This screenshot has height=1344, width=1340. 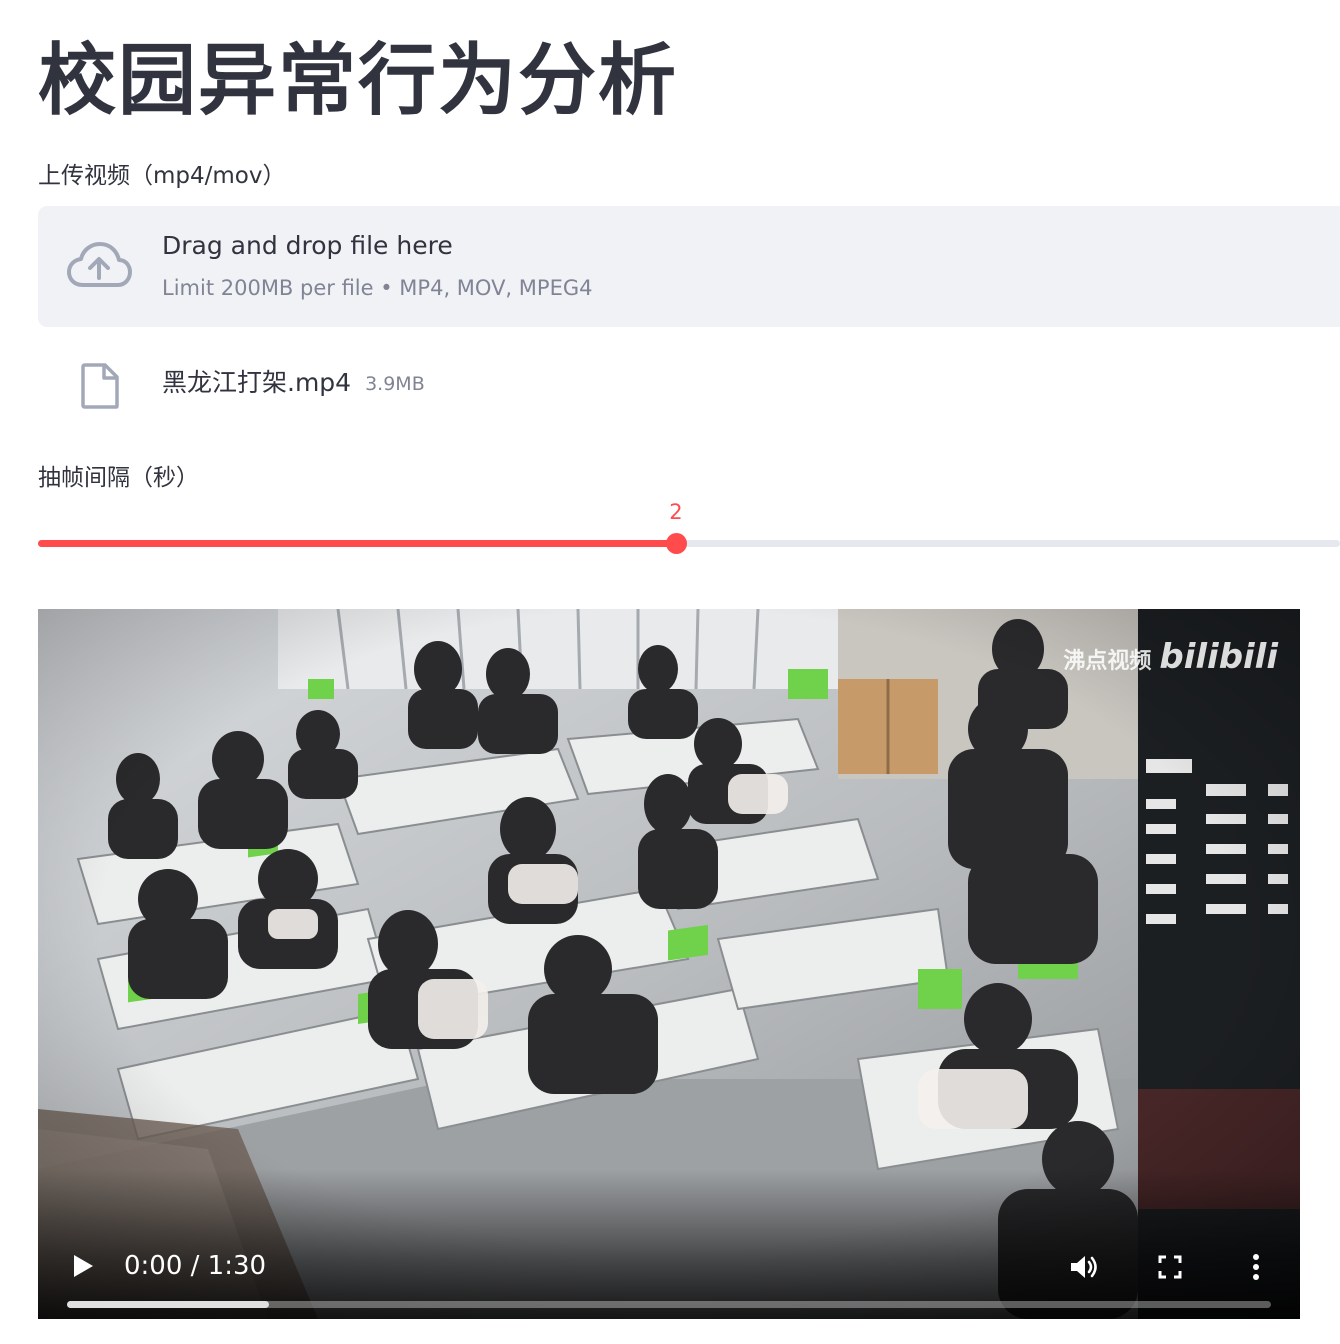 What do you see at coordinates (357, 543) in the screenshot?
I see `slider-fill` at bounding box center [357, 543].